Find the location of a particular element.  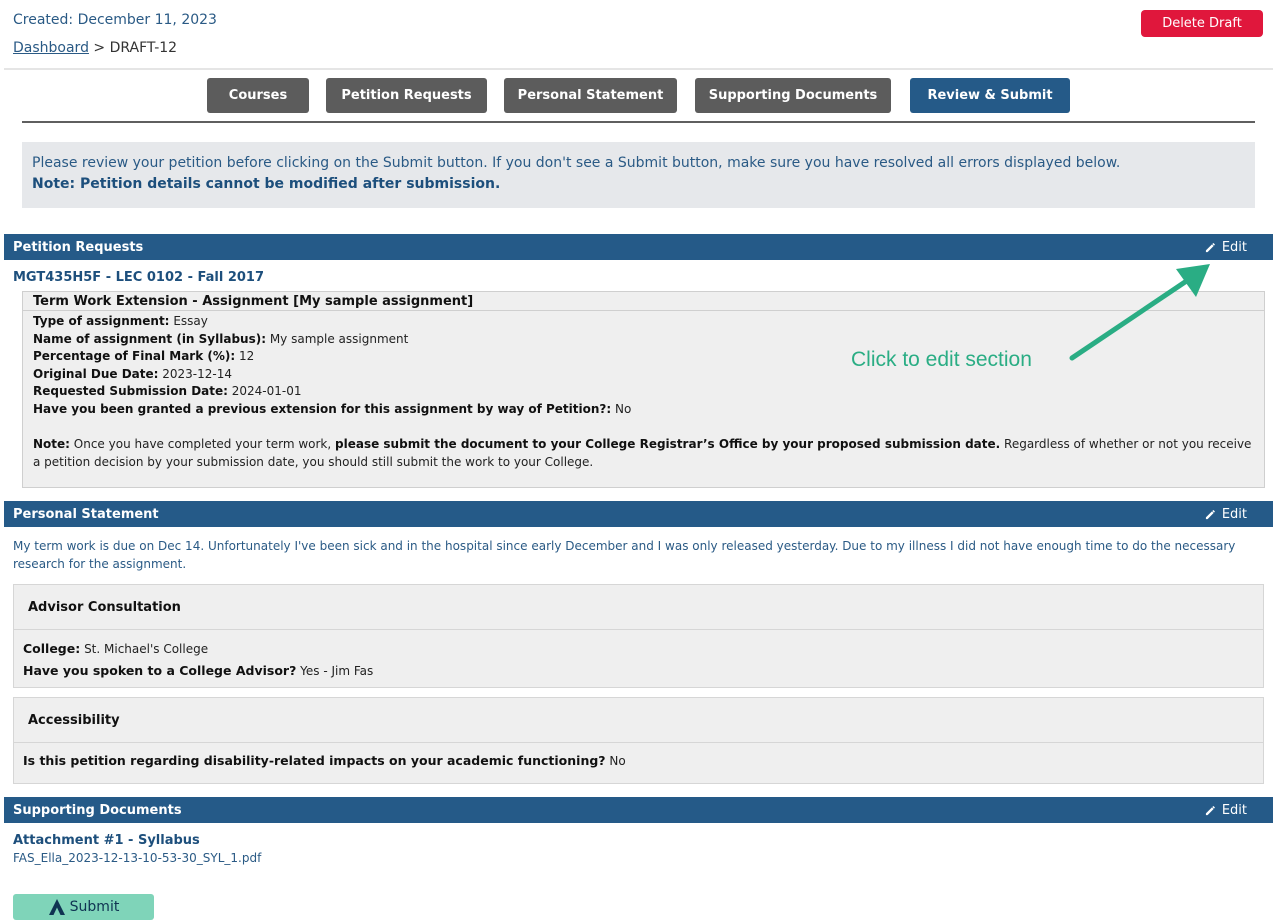

panel-title: Advisor Consultation is located at coordinates (638, 607).